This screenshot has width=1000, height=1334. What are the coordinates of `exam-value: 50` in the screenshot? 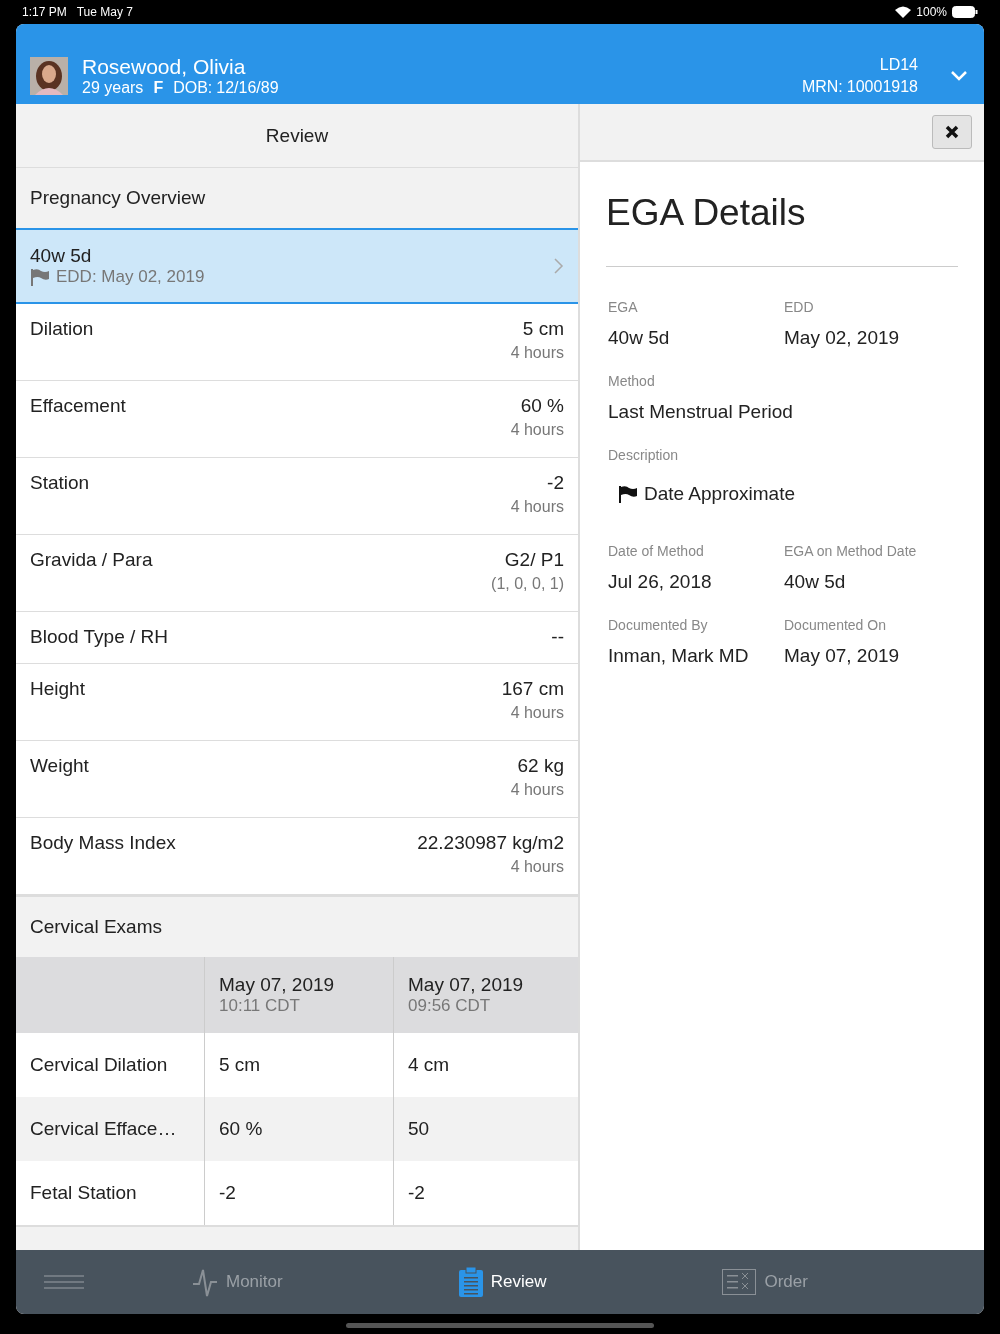 It's located at (419, 1129).